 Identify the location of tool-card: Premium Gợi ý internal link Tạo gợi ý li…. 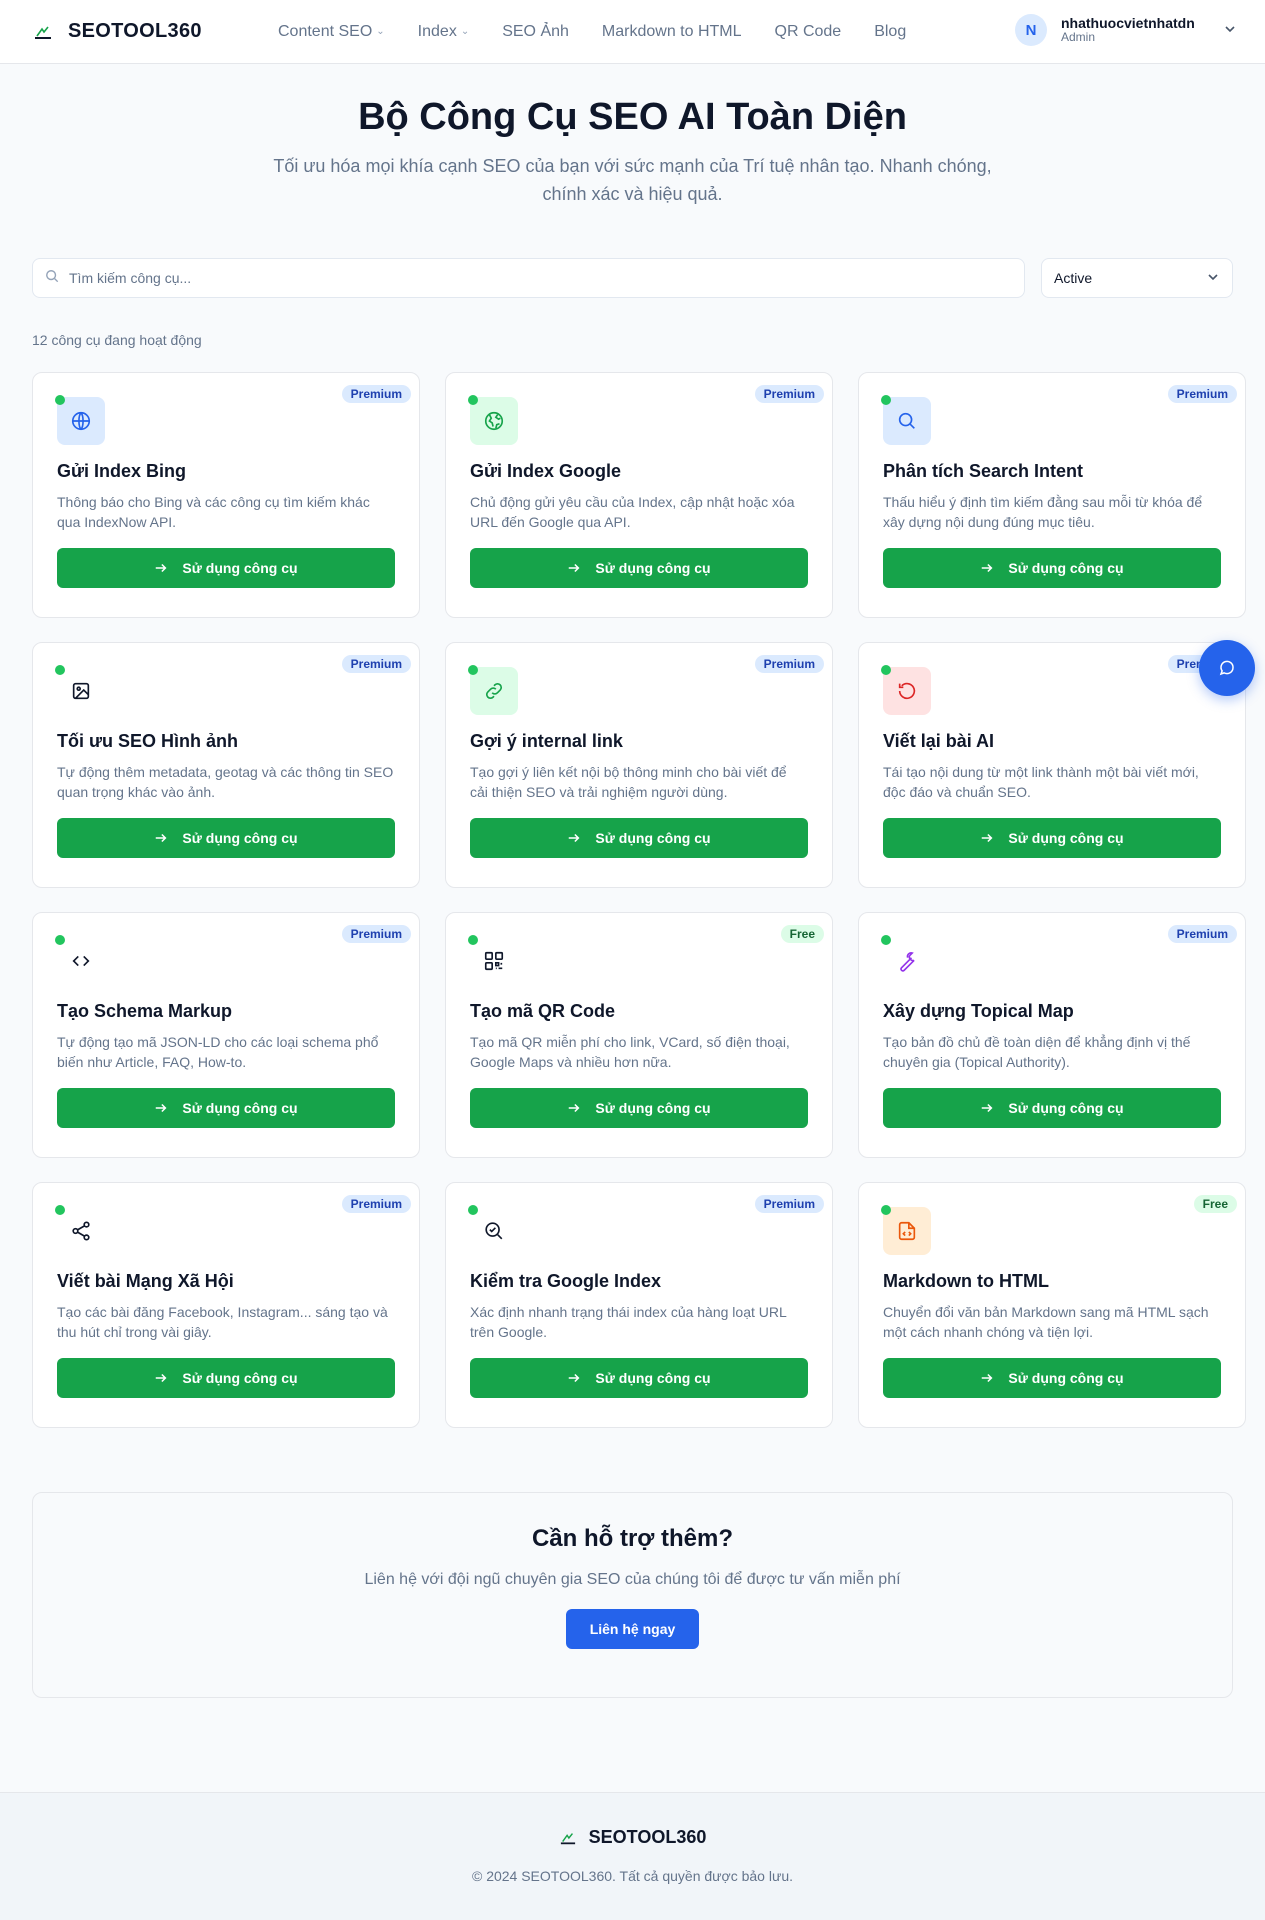
(639, 765).